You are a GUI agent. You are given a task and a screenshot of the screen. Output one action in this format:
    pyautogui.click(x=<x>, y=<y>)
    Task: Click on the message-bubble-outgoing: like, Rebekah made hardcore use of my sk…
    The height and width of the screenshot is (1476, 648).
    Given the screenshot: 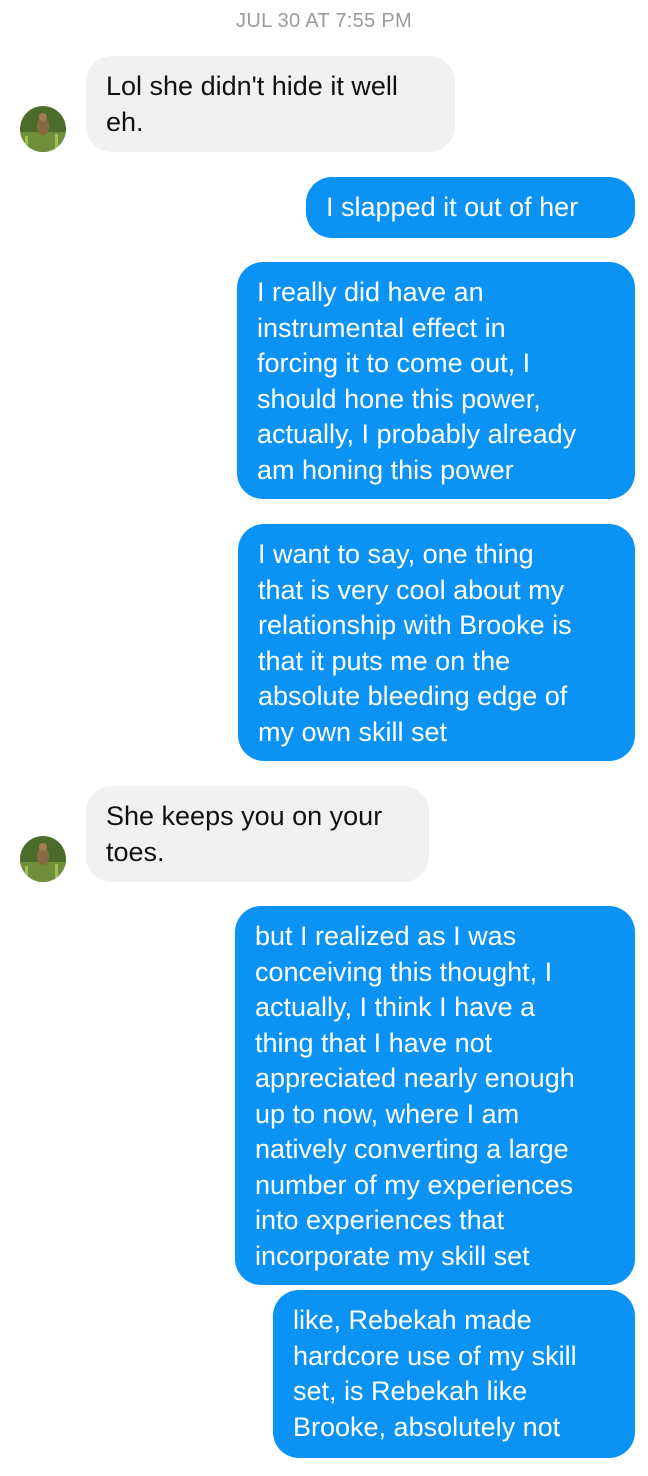 What is the action you would take?
    pyautogui.click(x=454, y=1374)
    